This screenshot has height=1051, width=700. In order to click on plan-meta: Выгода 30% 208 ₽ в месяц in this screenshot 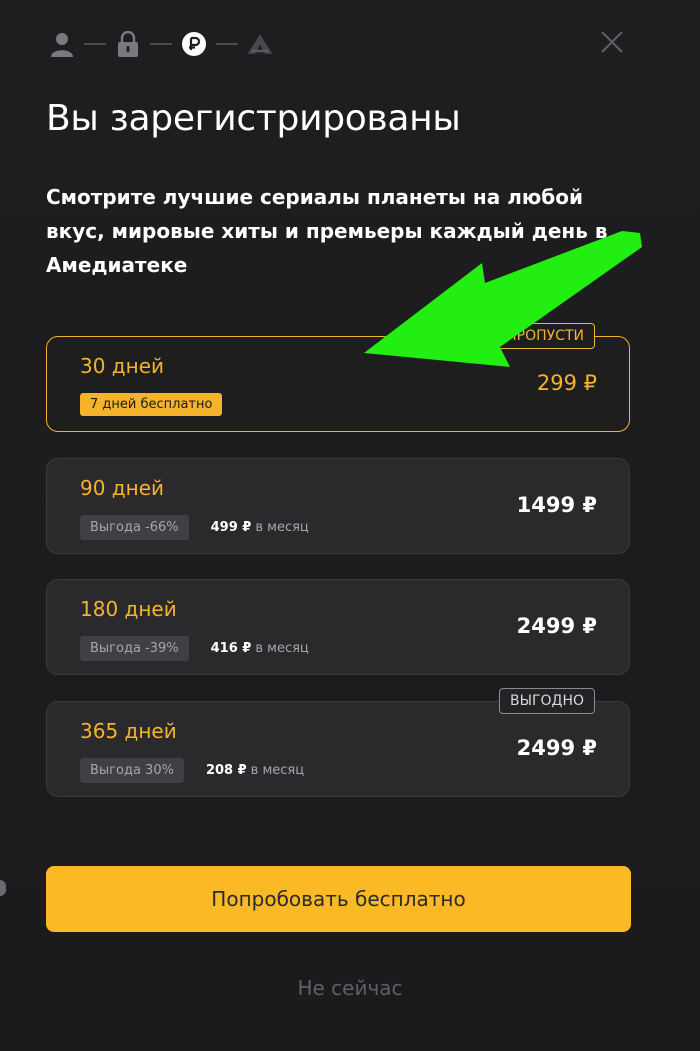, I will do `click(192, 770)`.